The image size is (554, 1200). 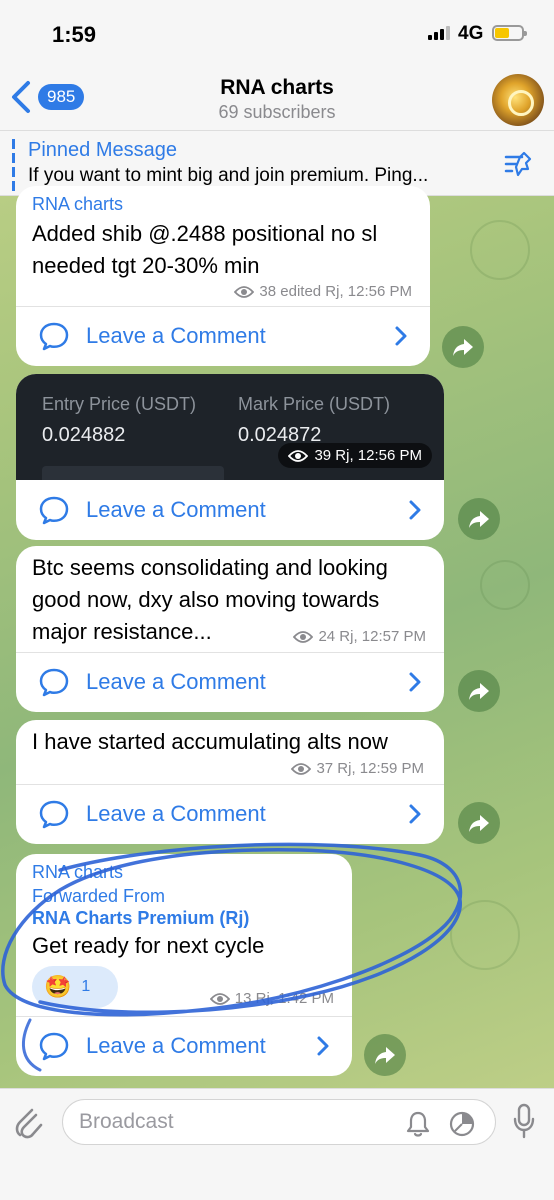 What do you see at coordinates (99, 896) in the screenshot?
I see `forwarded-label: Forwarded From` at bounding box center [99, 896].